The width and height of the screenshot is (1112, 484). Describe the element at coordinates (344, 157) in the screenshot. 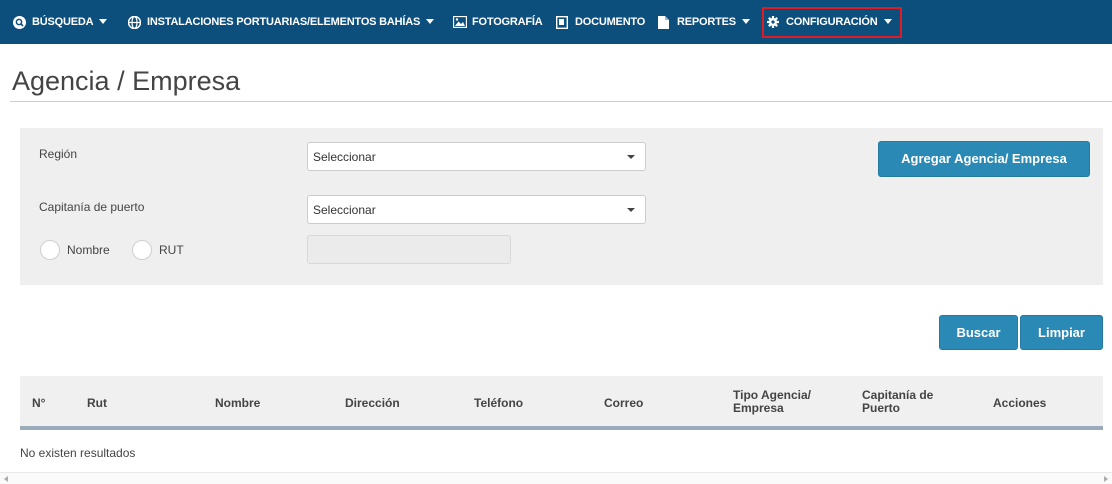

I see `region-select-value: Seleccionar` at that location.